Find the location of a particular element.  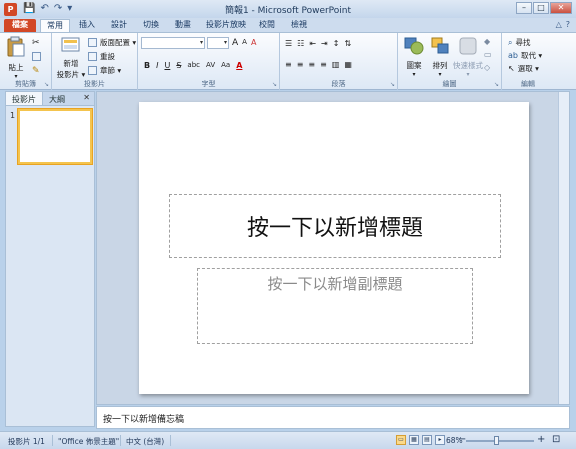

shape-fill-icon: ◆ is located at coordinates (488, 41).